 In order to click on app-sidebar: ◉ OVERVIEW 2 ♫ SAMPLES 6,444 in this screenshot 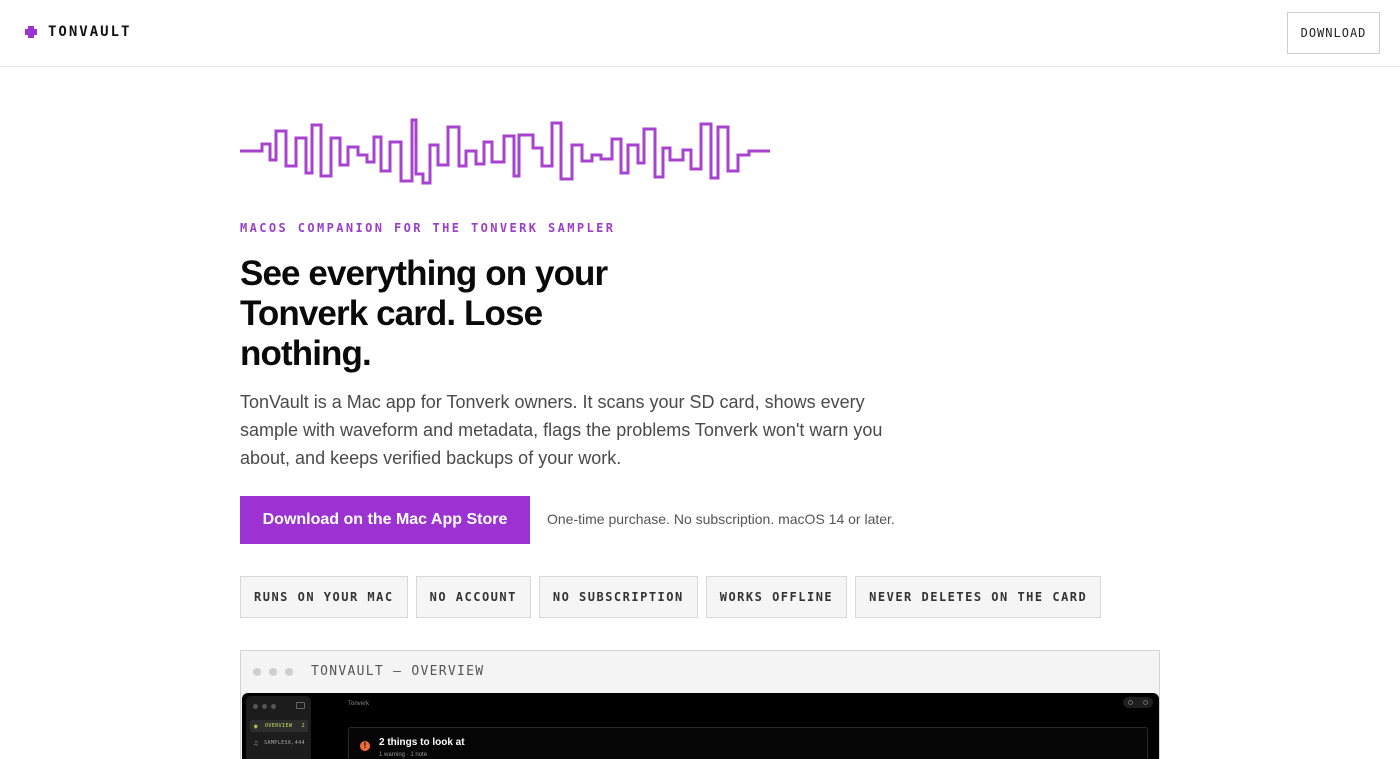, I will do `click(278, 727)`.